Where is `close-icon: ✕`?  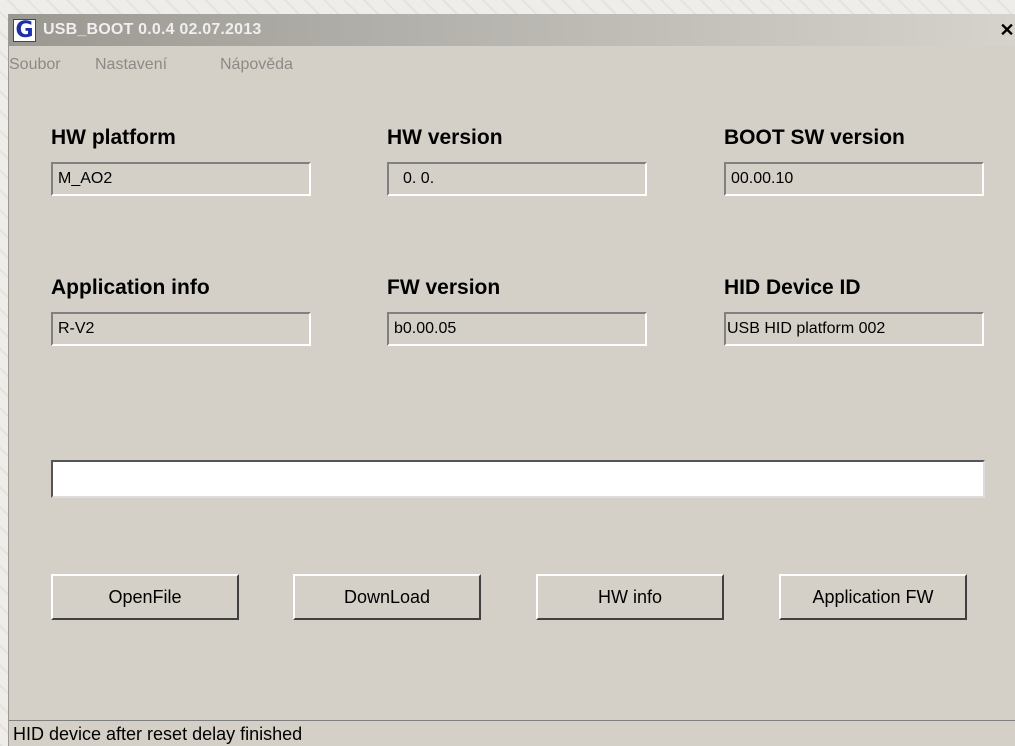
close-icon: ✕ is located at coordinates (1005, 30).